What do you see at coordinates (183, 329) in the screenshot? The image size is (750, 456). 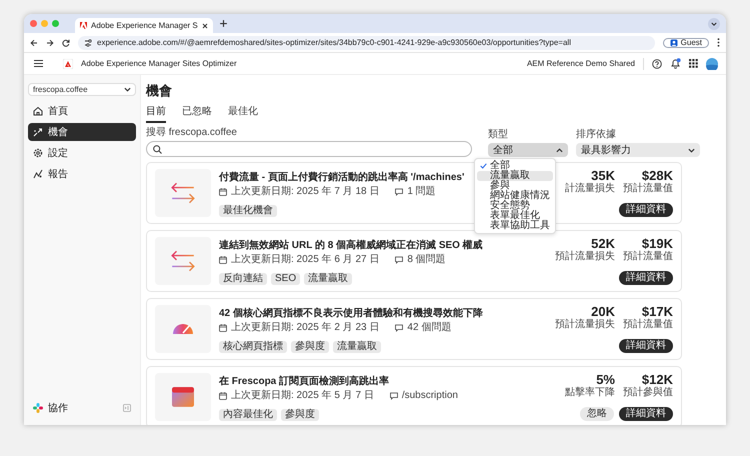 I see `gauge-icon` at bounding box center [183, 329].